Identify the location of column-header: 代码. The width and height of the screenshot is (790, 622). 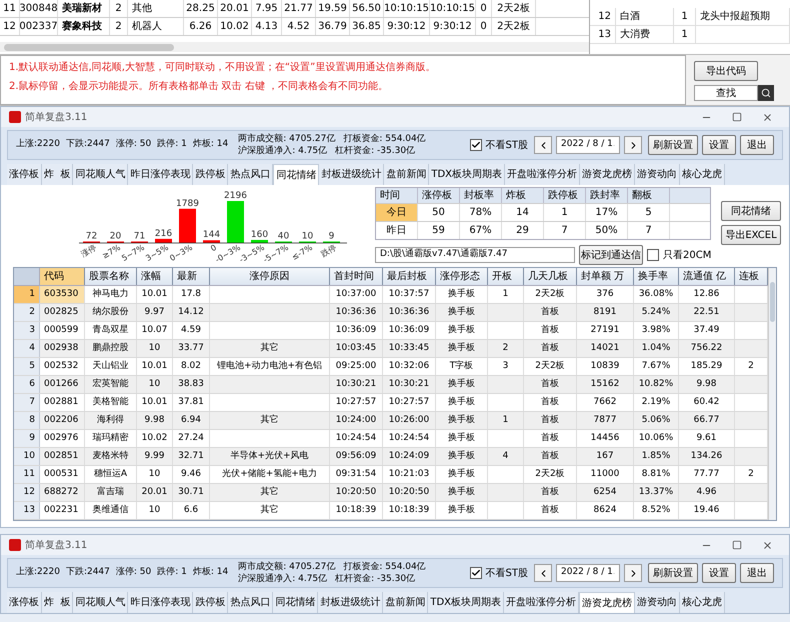
(62, 276).